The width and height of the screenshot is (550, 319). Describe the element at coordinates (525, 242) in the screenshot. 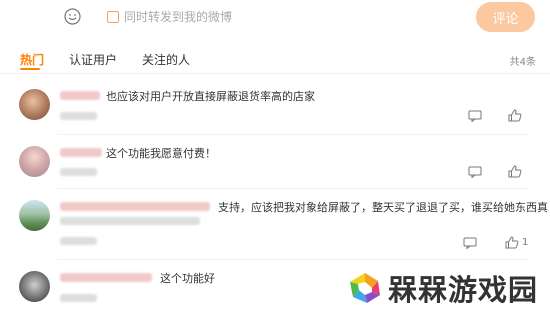

I see `like-count: 1` at that location.